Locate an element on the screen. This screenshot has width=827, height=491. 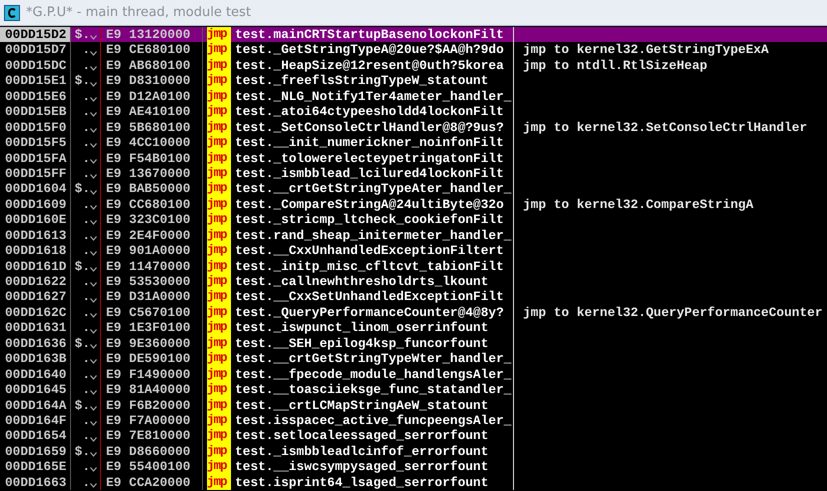
listing-row: 00DD1654 . E9 7E810000 jmp test.setlocaleessaged_serrorfount is located at coordinates (413, 436).